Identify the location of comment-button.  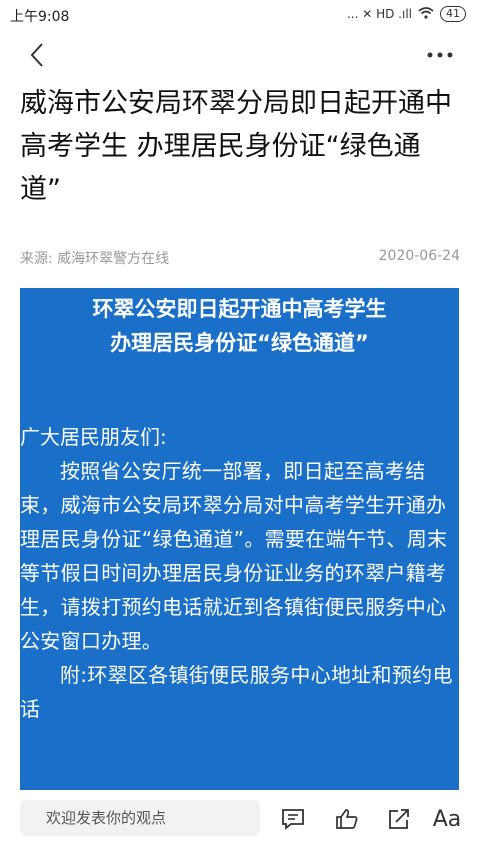
(293, 819).